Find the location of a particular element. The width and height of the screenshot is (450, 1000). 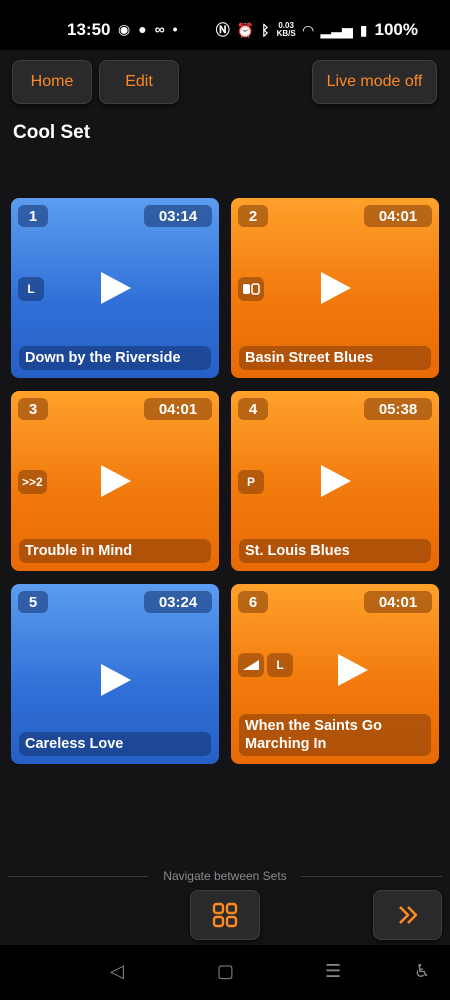

song-number: 1 is located at coordinates (33, 216).